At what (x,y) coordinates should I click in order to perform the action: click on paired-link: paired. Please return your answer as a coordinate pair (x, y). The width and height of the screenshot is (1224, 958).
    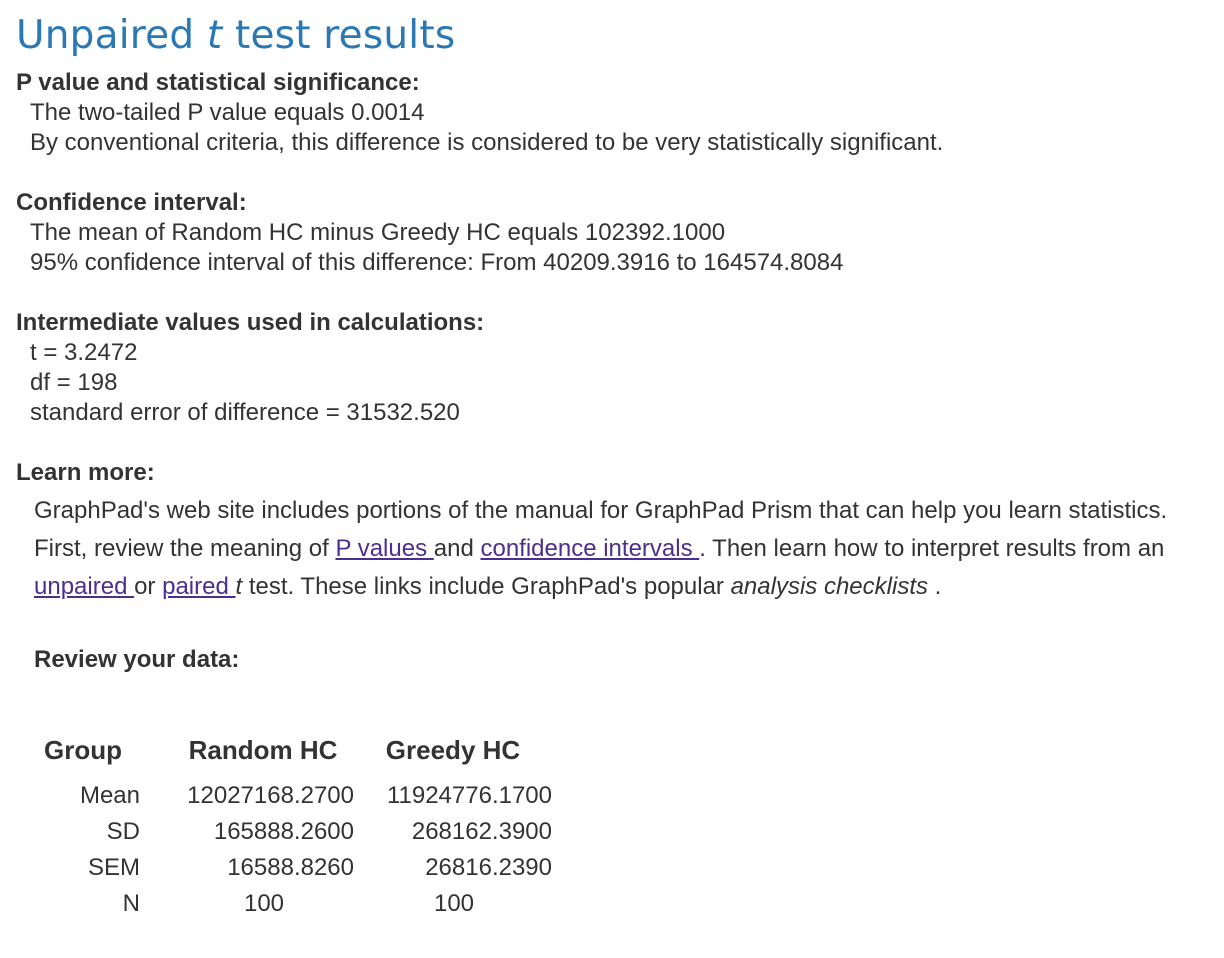
    Looking at the image, I should click on (198, 586).